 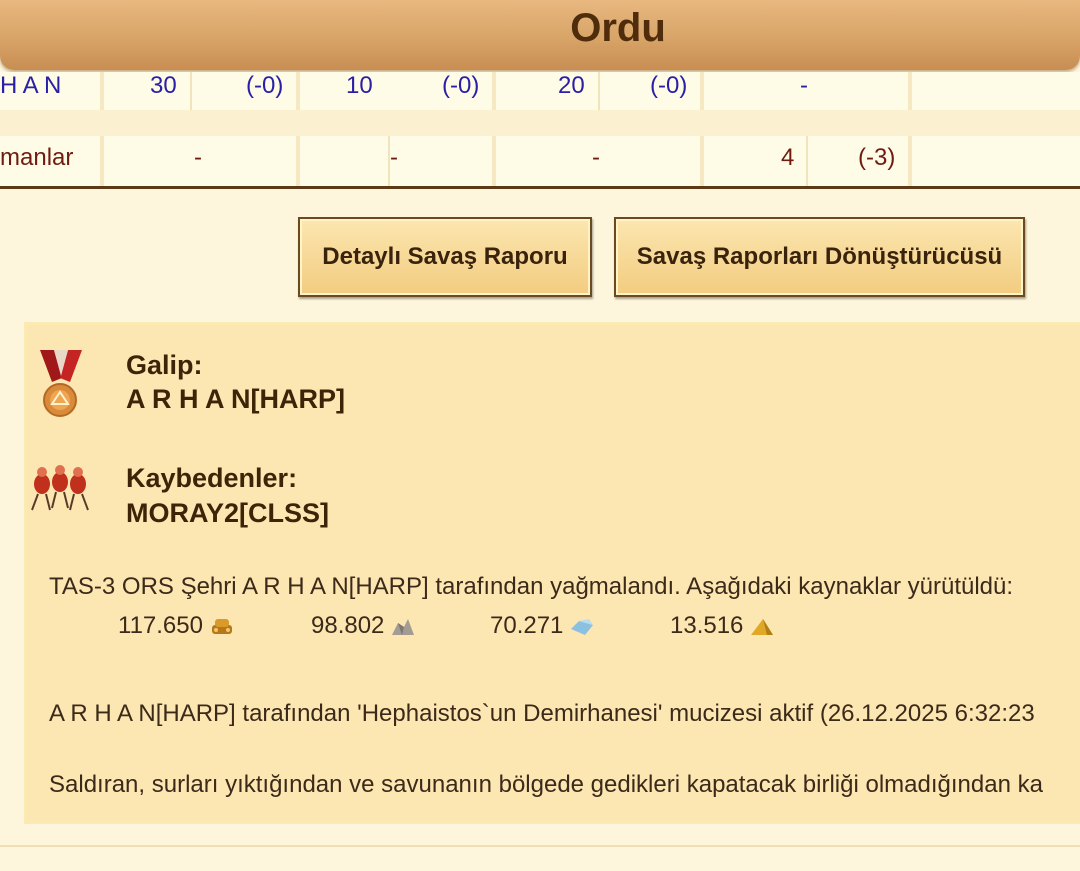 What do you see at coordinates (618, 28) in the screenshot?
I see `page-title: Ordu` at bounding box center [618, 28].